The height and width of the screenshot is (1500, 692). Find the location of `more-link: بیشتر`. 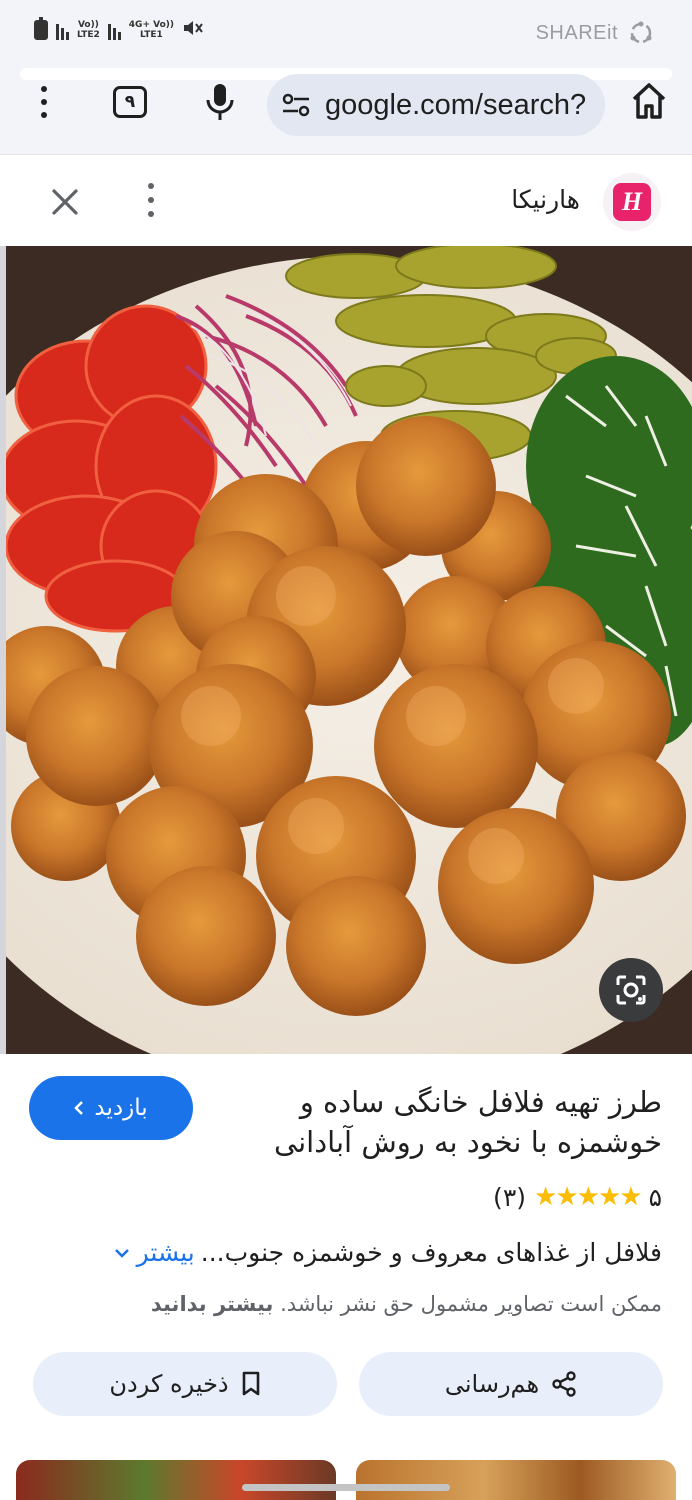

more-link: بیشتر is located at coordinates (166, 1252).